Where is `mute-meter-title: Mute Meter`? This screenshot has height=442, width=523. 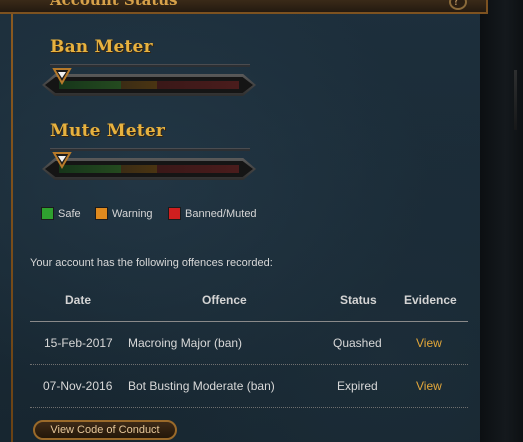 mute-meter-title: Mute Meter is located at coordinates (108, 131).